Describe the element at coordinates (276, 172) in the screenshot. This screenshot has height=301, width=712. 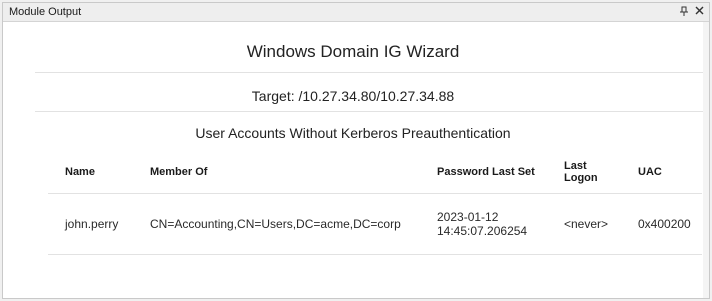
I see `column-header-member-of: Member Of` at that location.